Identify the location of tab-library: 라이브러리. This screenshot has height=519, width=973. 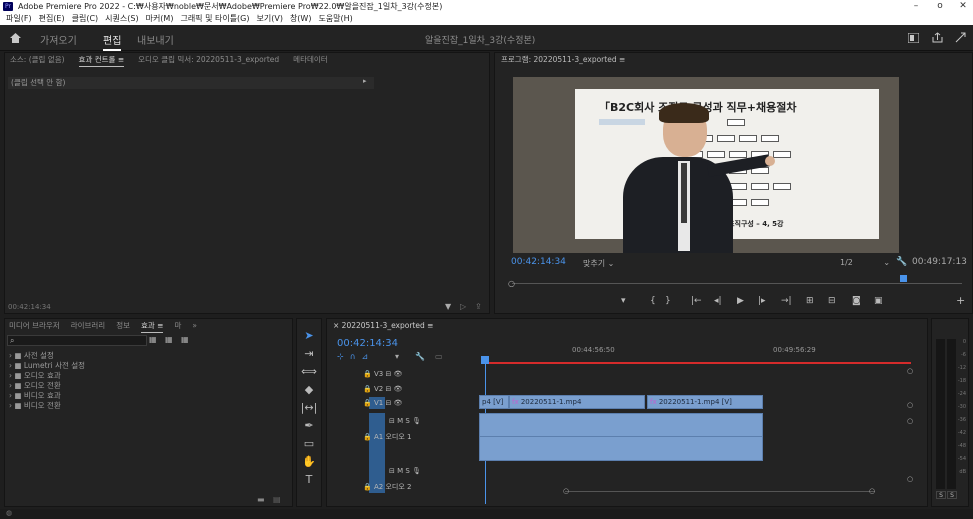
(88, 326).